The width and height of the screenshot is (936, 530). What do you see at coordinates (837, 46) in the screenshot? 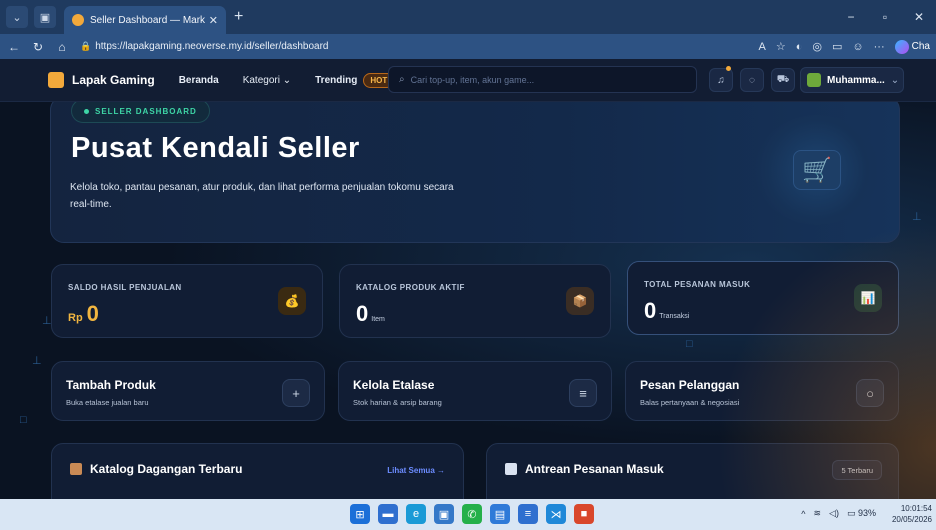
I see `split-screen-icon: ▭` at bounding box center [837, 46].